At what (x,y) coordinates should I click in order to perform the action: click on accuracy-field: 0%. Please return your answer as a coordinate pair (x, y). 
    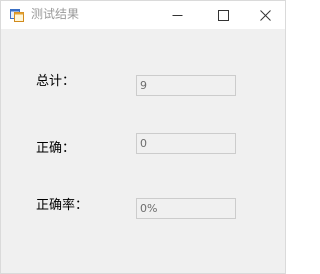
    Looking at the image, I should click on (186, 208).